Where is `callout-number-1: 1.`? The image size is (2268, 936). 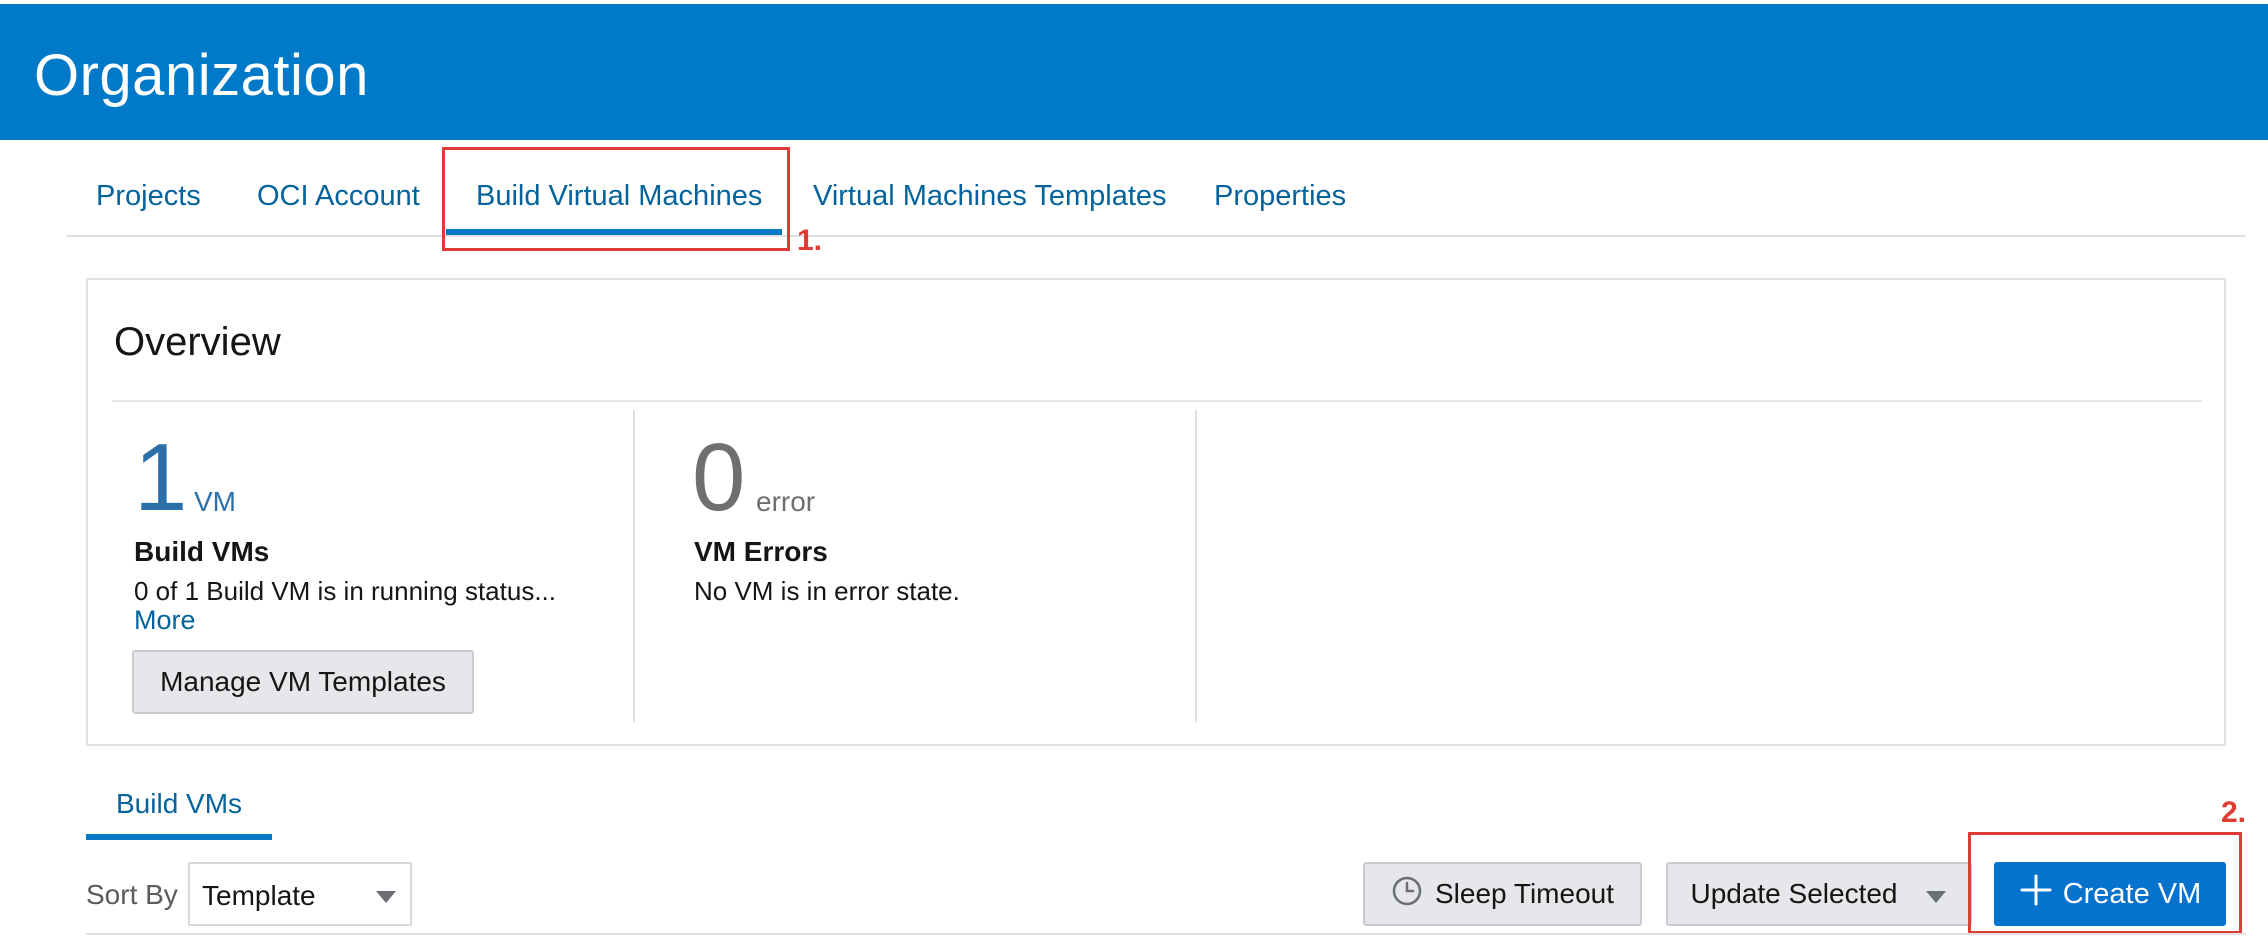 callout-number-1: 1. is located at coordinates (810, 240).